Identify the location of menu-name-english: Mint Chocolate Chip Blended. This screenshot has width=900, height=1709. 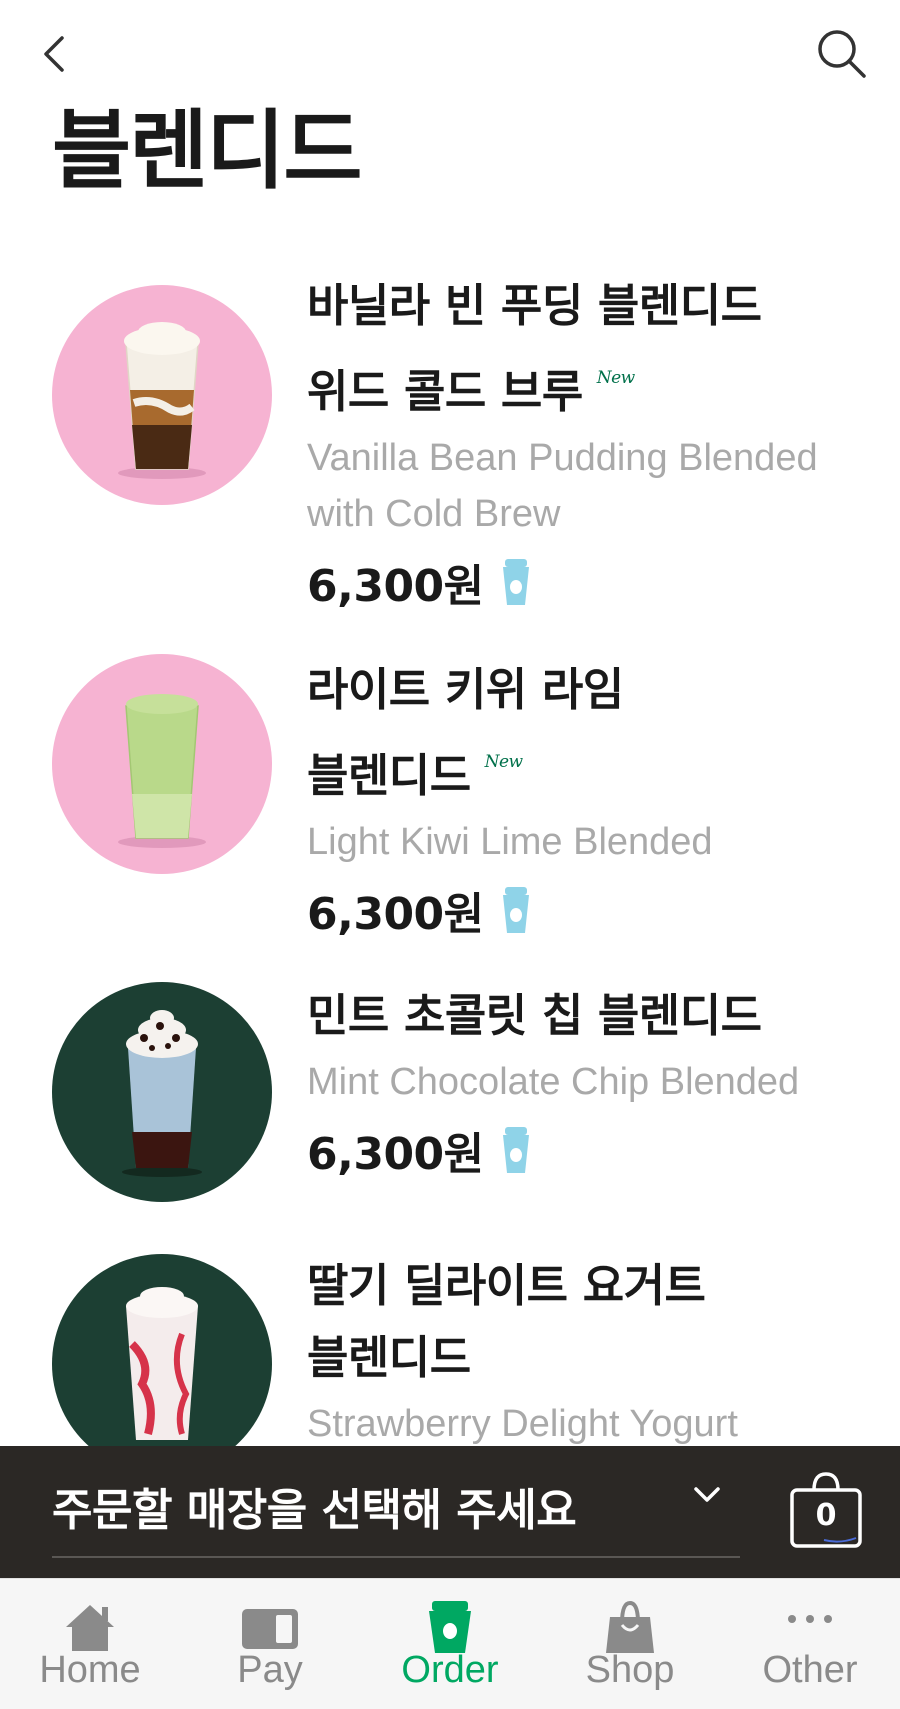
(583, 1082).